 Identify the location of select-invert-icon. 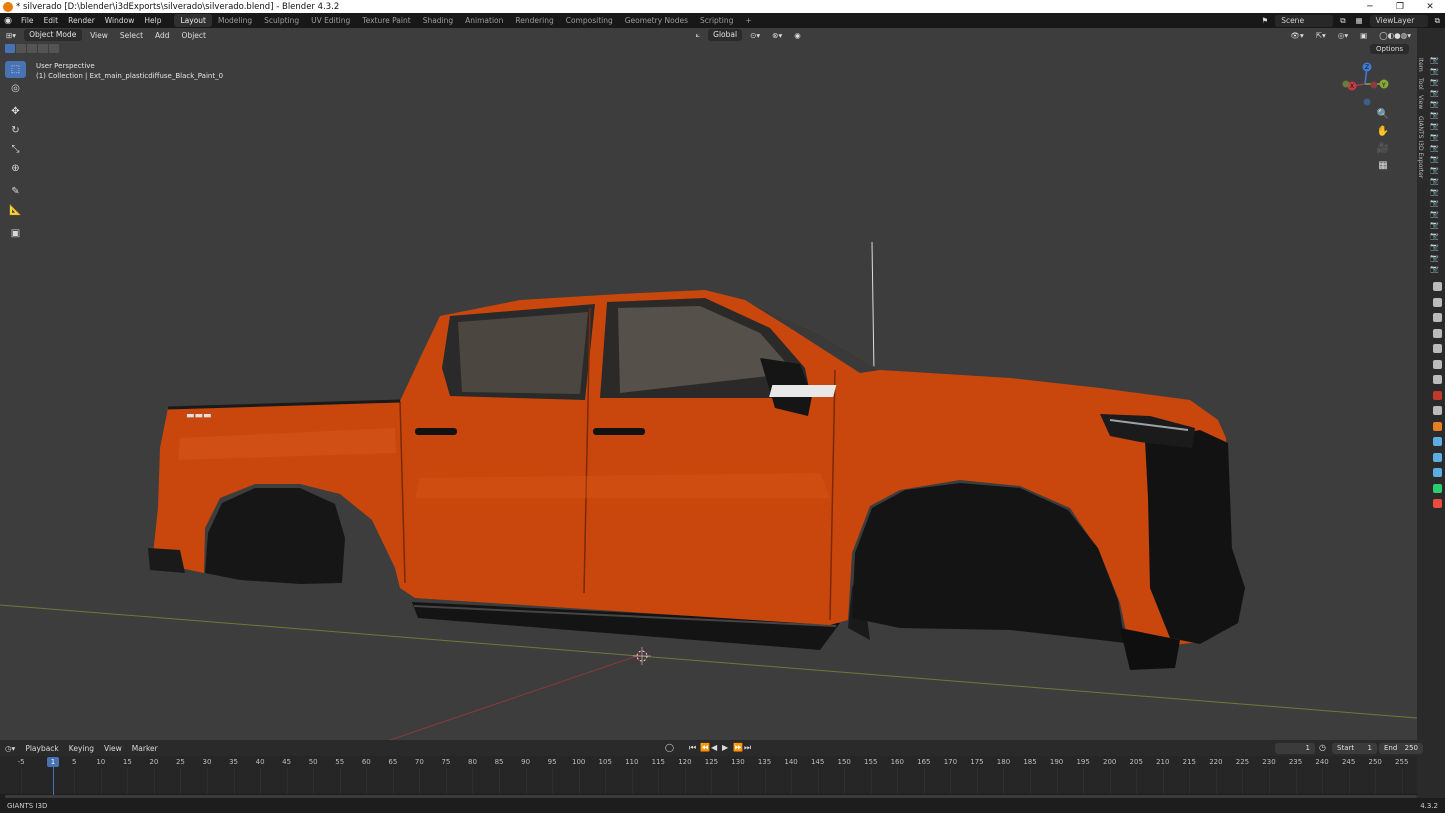
(43, 48).